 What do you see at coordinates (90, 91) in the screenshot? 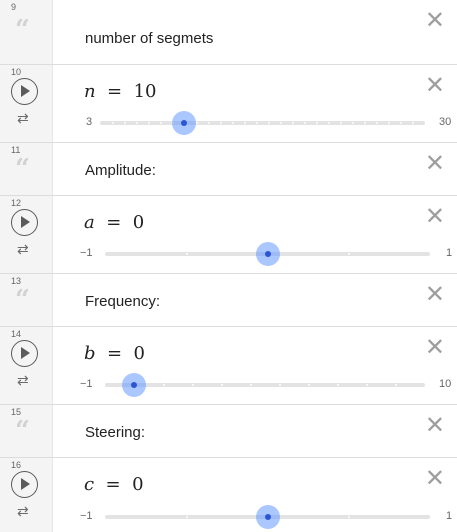
I see `variable-name: n` at bounding box center [90, 91].